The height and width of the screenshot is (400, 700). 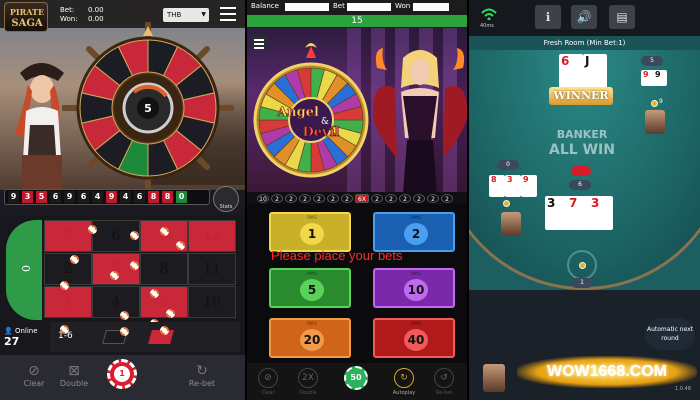 What do you see at coordinates (68, 269) in the screenshot?
I see `number-cell: 2` at bounding box center [68, 269].